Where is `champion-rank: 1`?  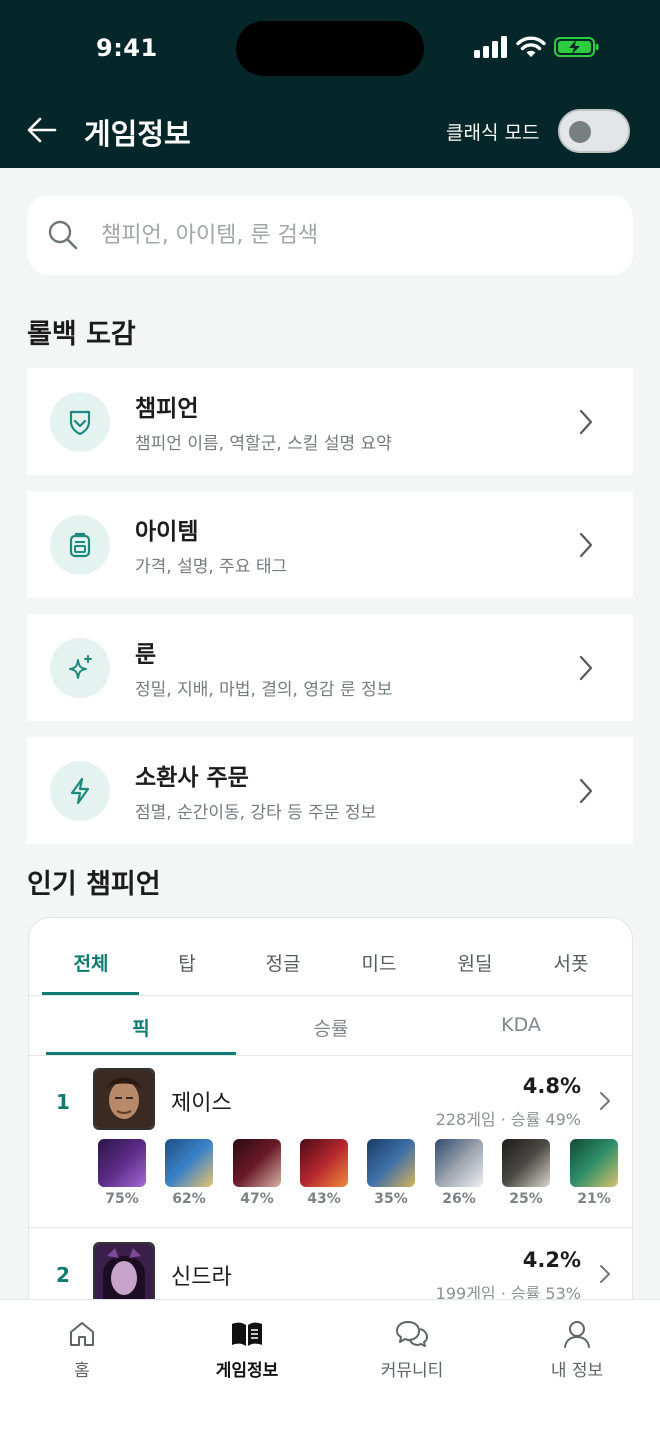
champion-rank: 1 is located at coordinates (63, 1102).